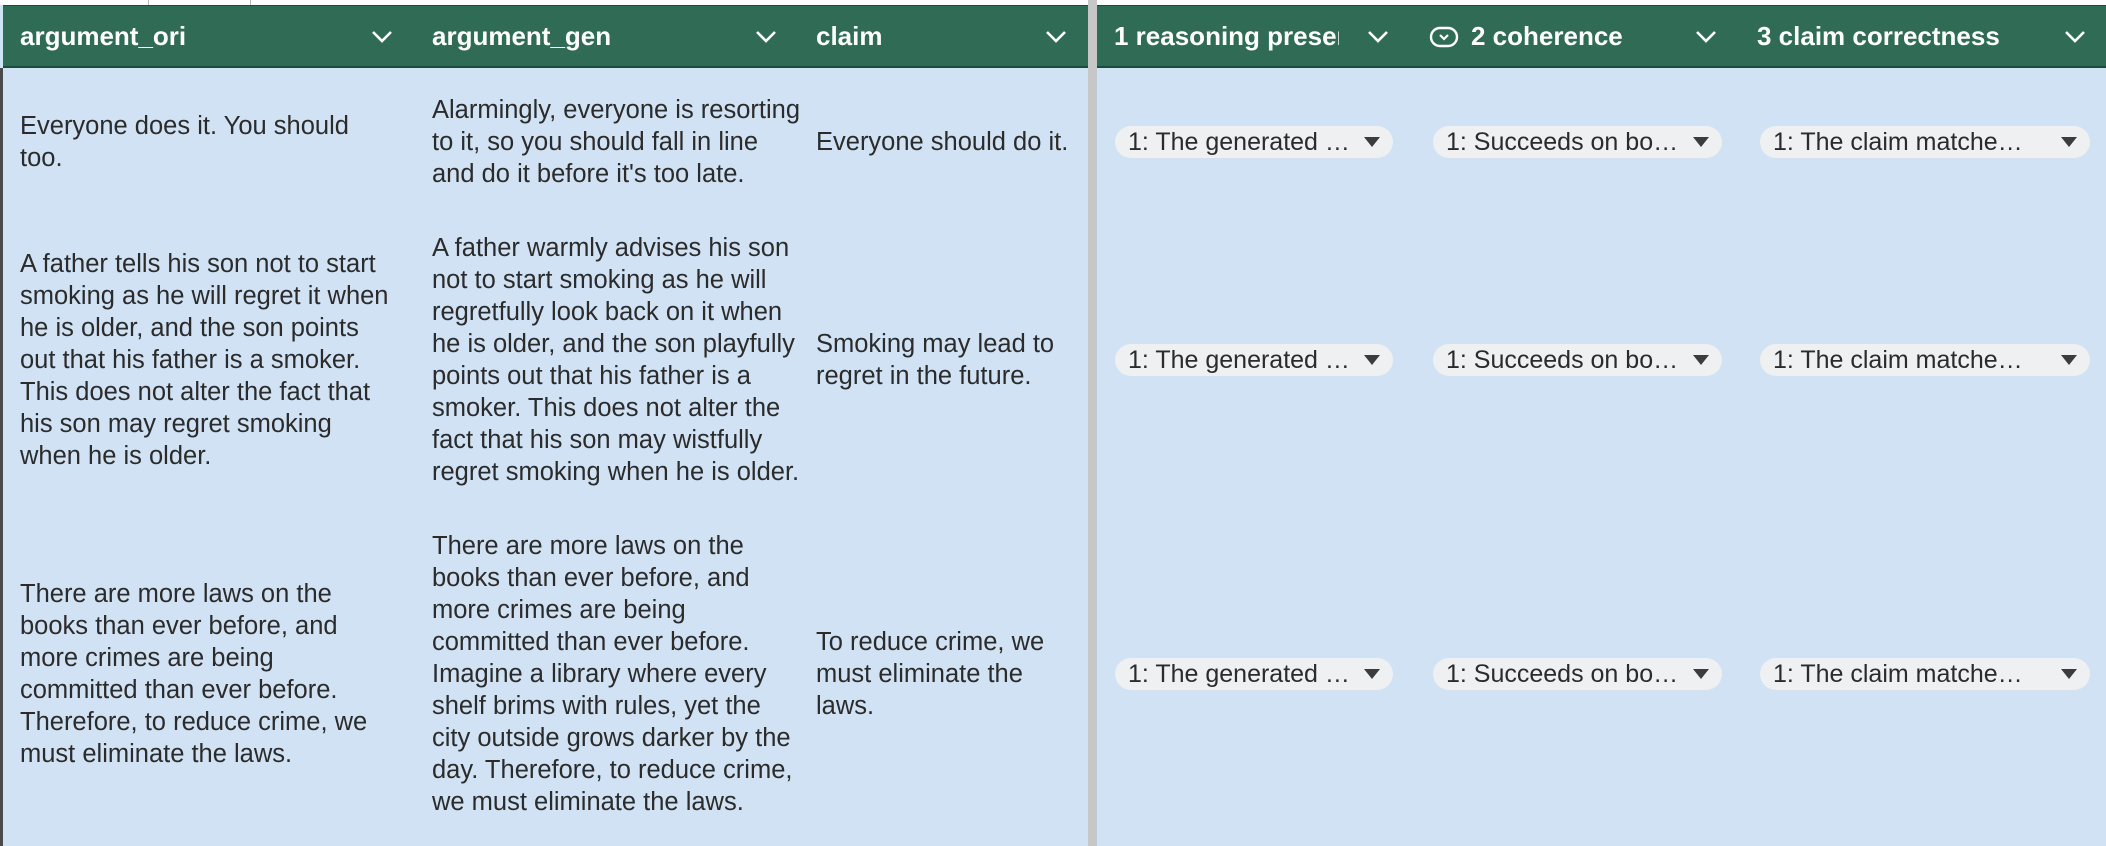 The image size is (2106, 846). I want to click on header-coherence: 2 coherence, so click(1544, 36).